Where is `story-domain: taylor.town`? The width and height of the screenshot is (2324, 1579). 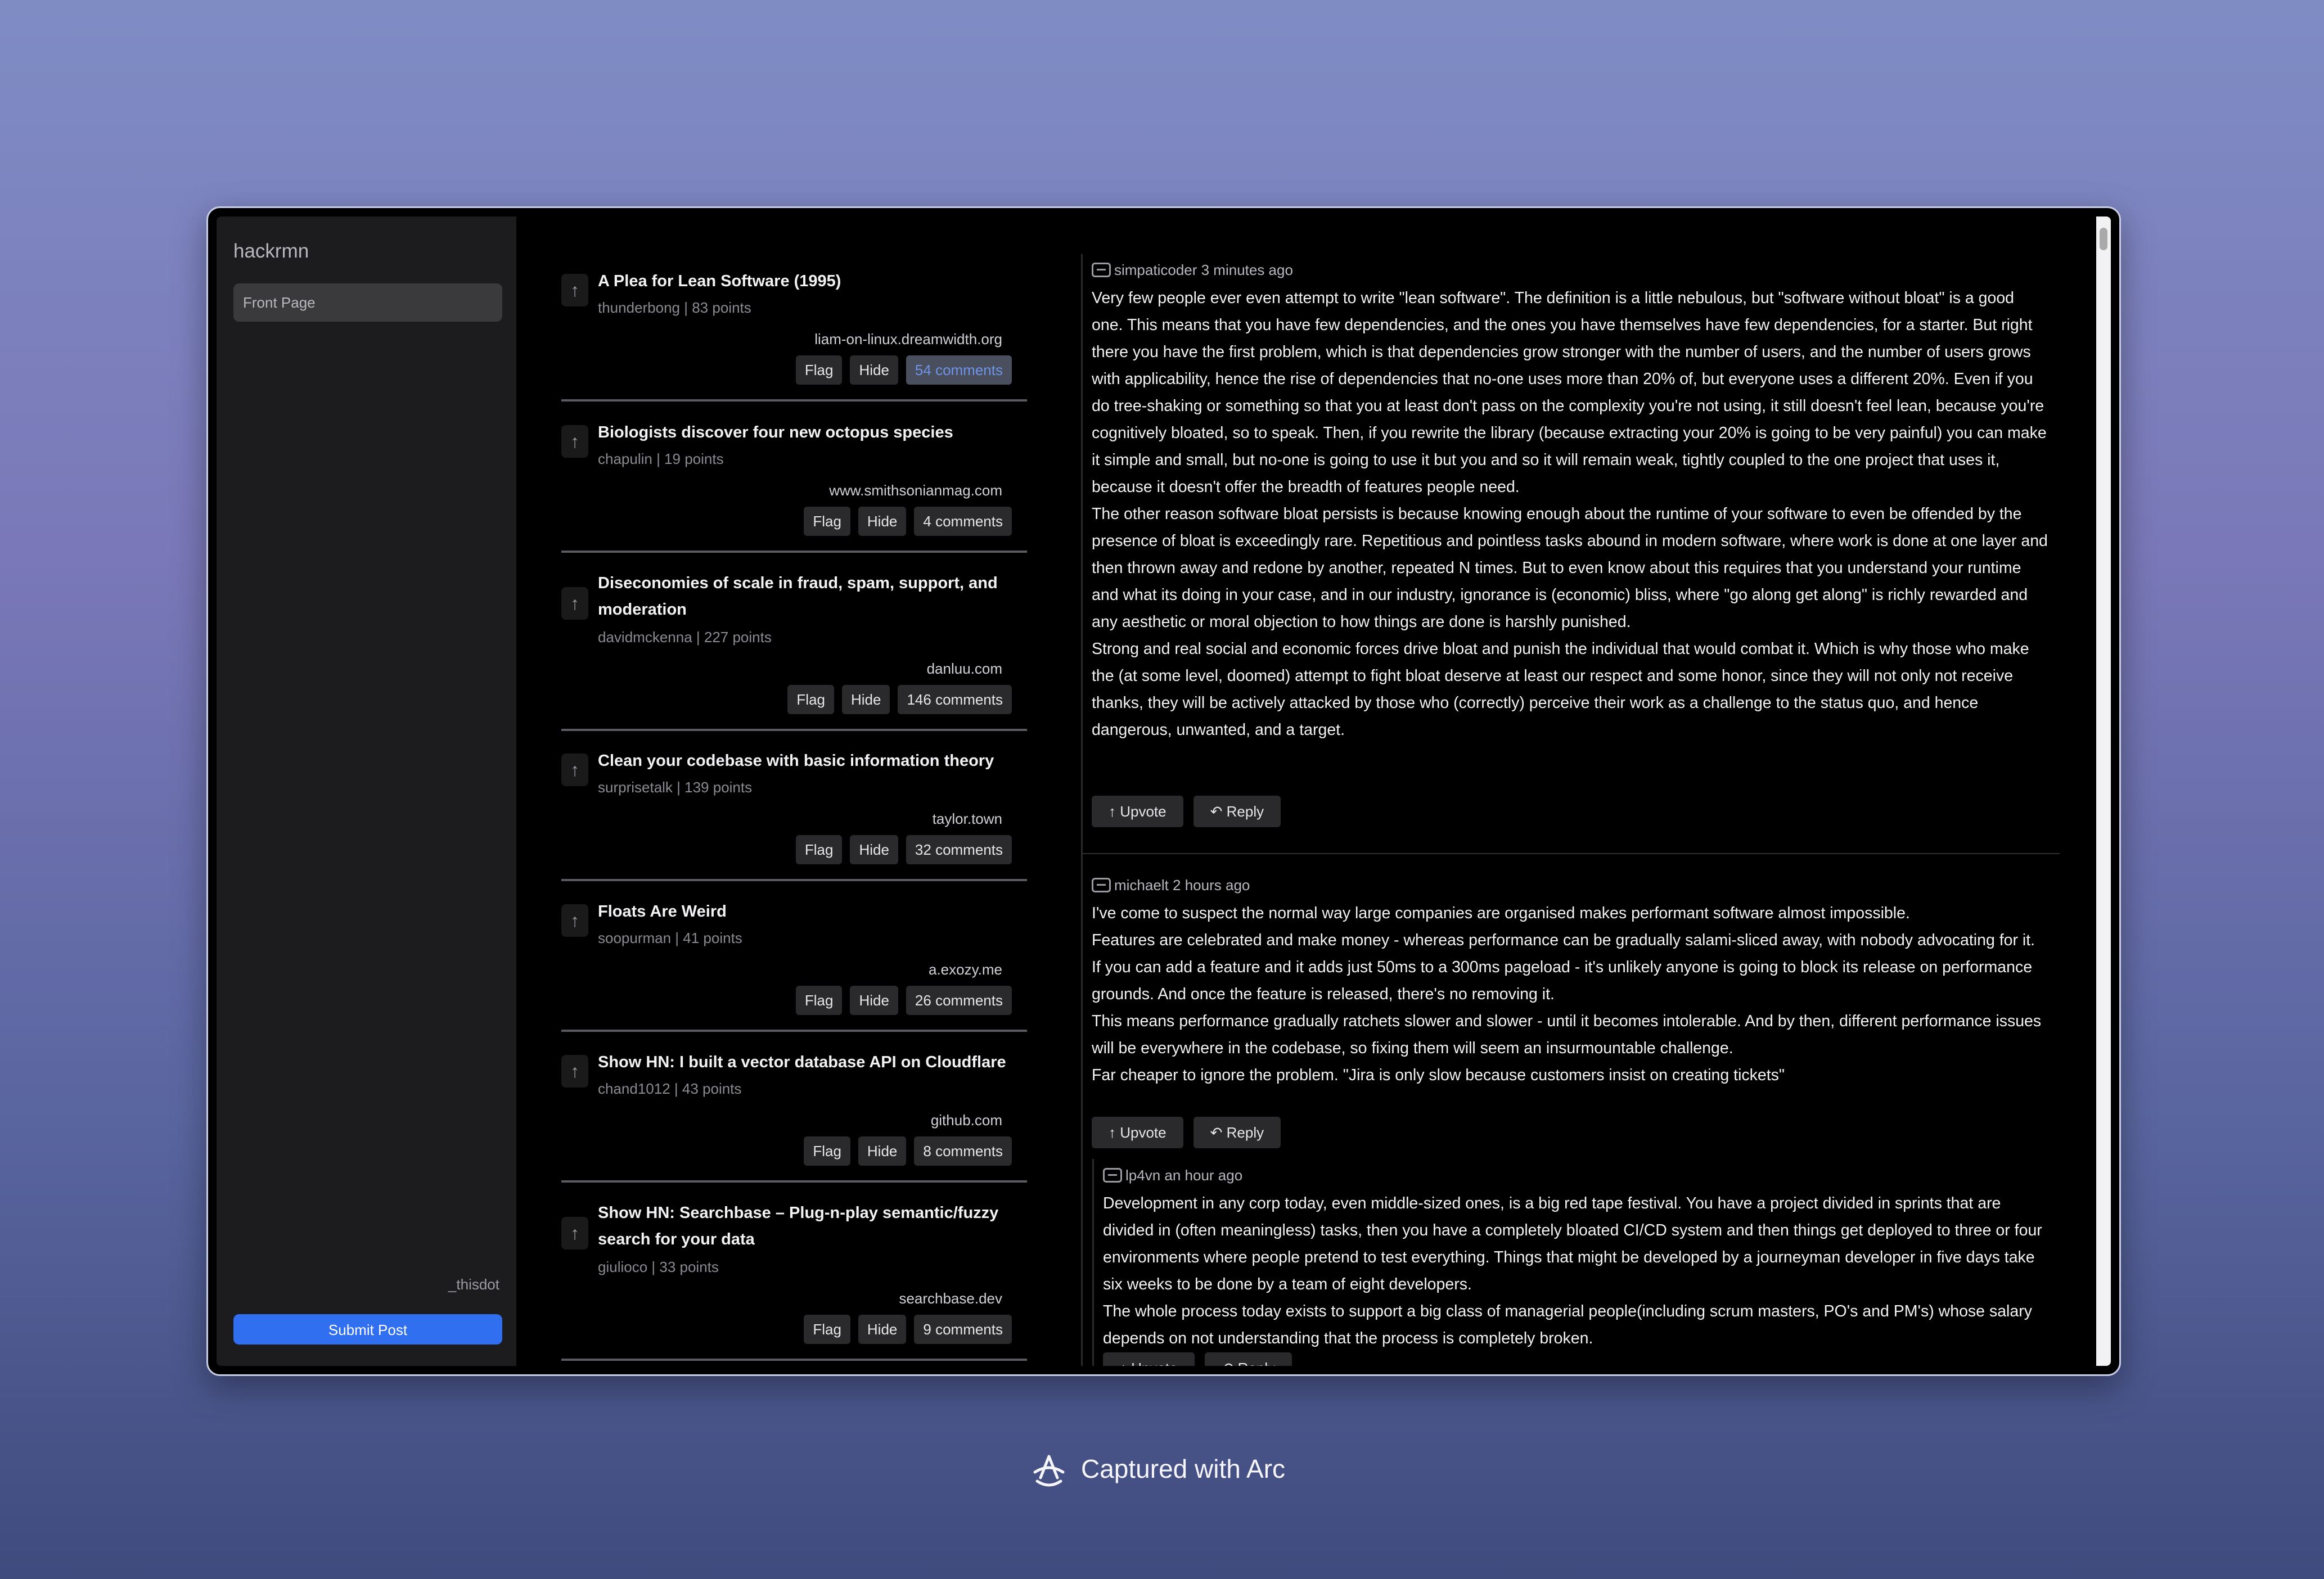
story-domain: taylor.town is located at coordinates (967, 819).